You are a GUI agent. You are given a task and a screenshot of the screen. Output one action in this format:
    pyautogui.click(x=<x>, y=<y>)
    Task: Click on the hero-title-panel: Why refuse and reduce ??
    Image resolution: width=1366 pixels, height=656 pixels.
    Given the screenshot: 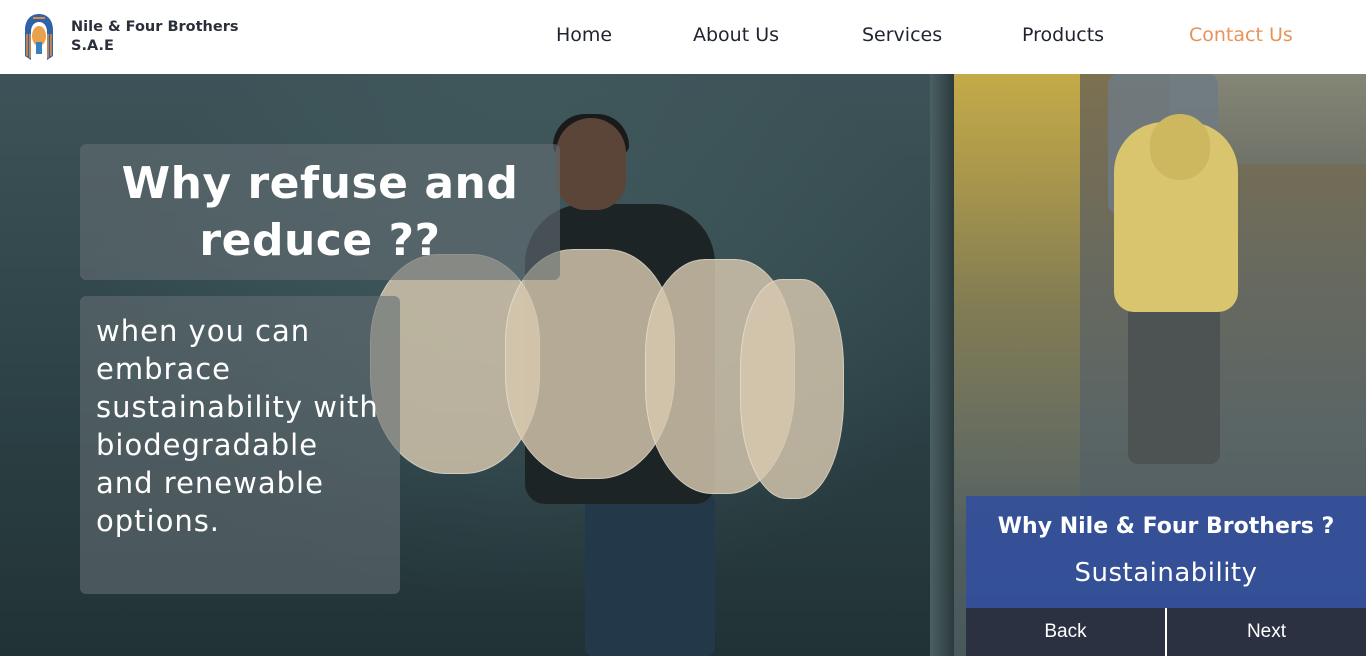 What is the action you would take?
    pyautogui.click(x=320, y=212)
    